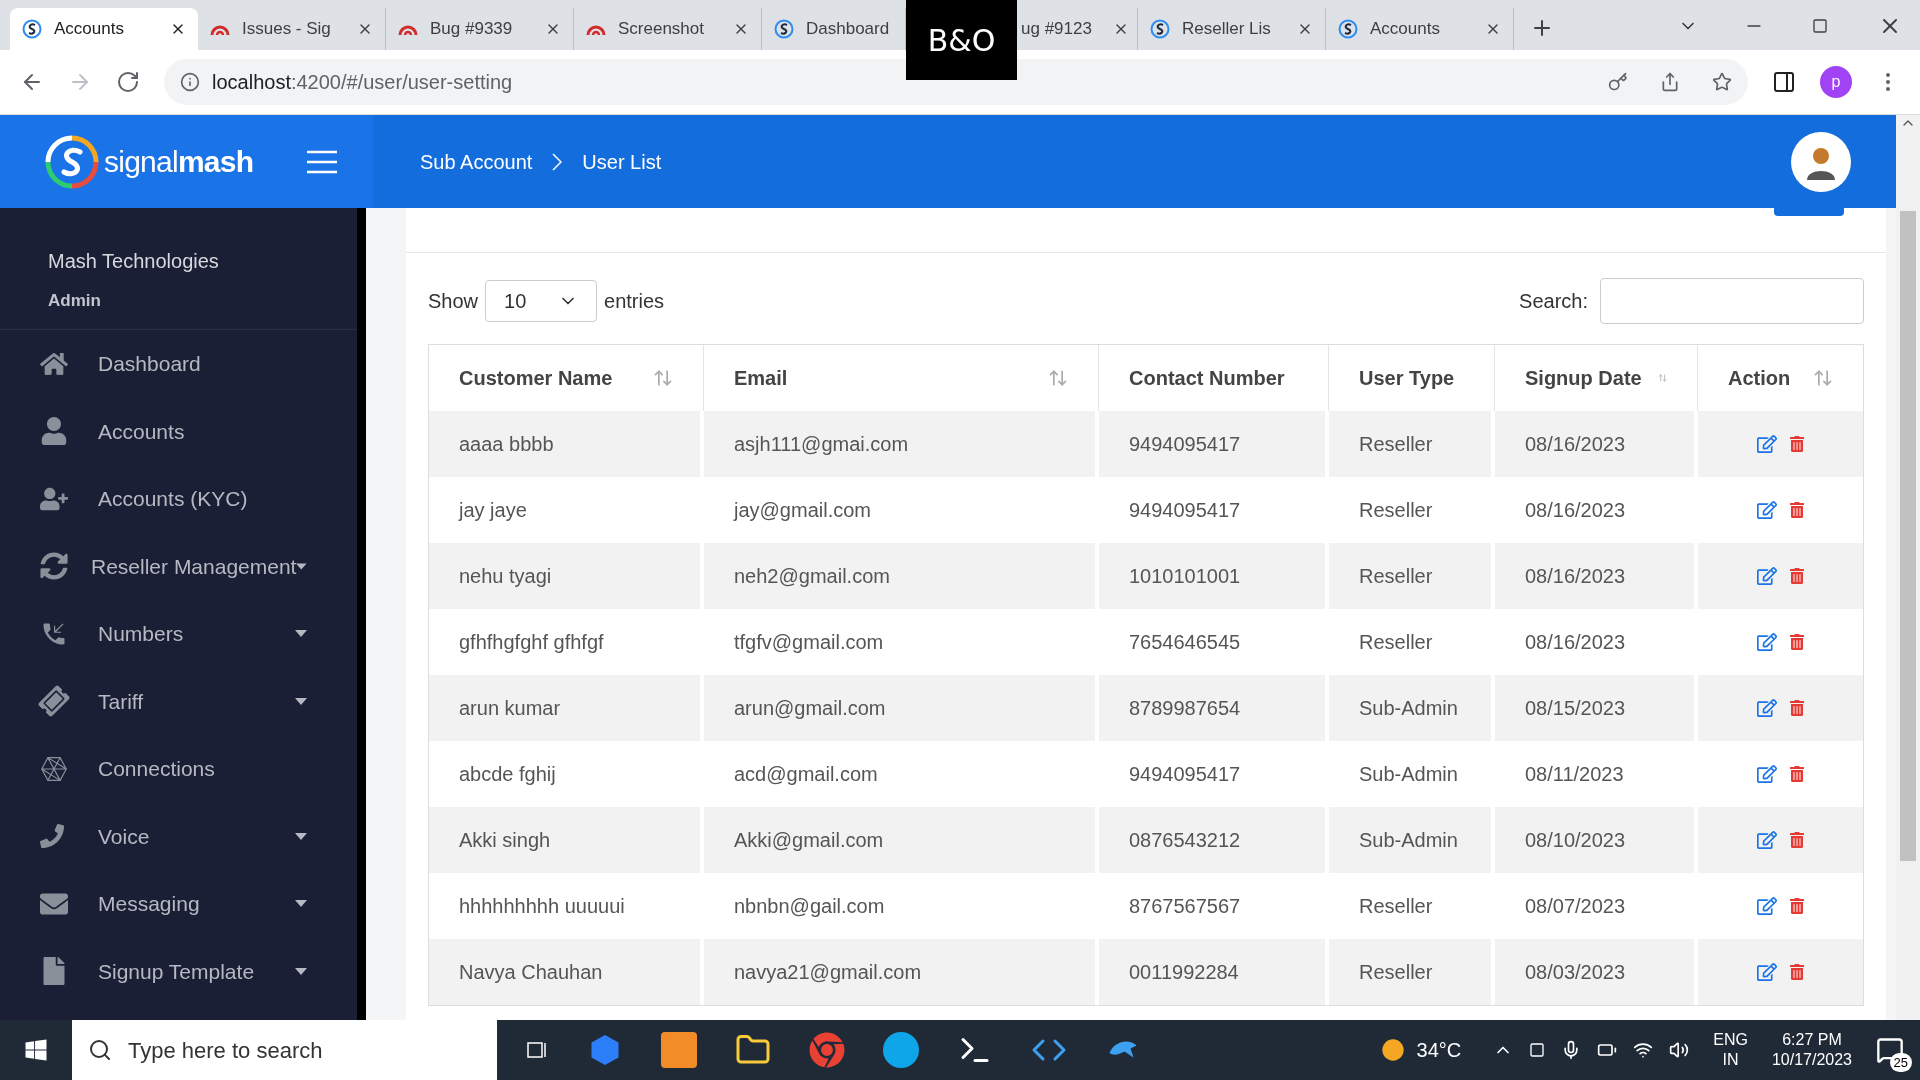 This screenshot has width=1920, height=1080. I want to click on search-field, so click(1732, 301).